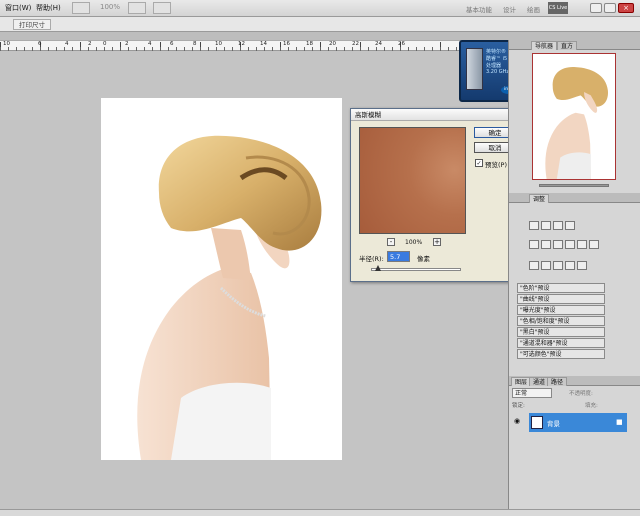 This screenshot has width=640, height=516. What do you see at coordinates (423, 259) in the screenshot?
I see `radius-unit: 像素` at bounding box center [423, 259].